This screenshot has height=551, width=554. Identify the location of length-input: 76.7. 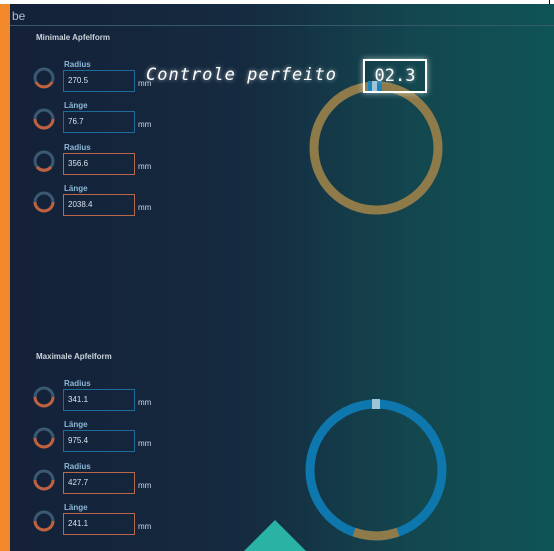
(99, 122).